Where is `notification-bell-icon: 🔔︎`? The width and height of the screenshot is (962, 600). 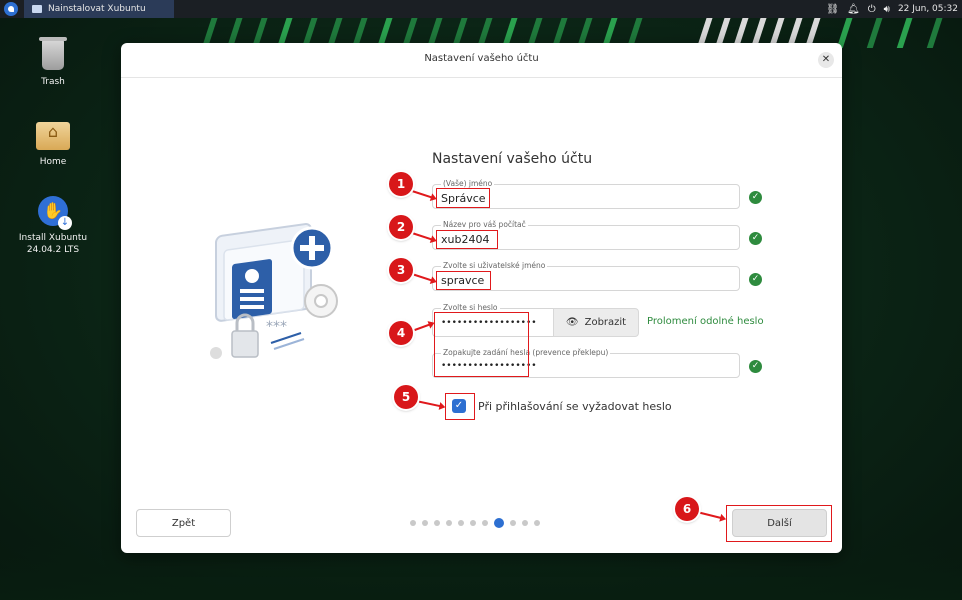 notification-bell-icon: 🔔︎ is located at coordinates (853, 9).